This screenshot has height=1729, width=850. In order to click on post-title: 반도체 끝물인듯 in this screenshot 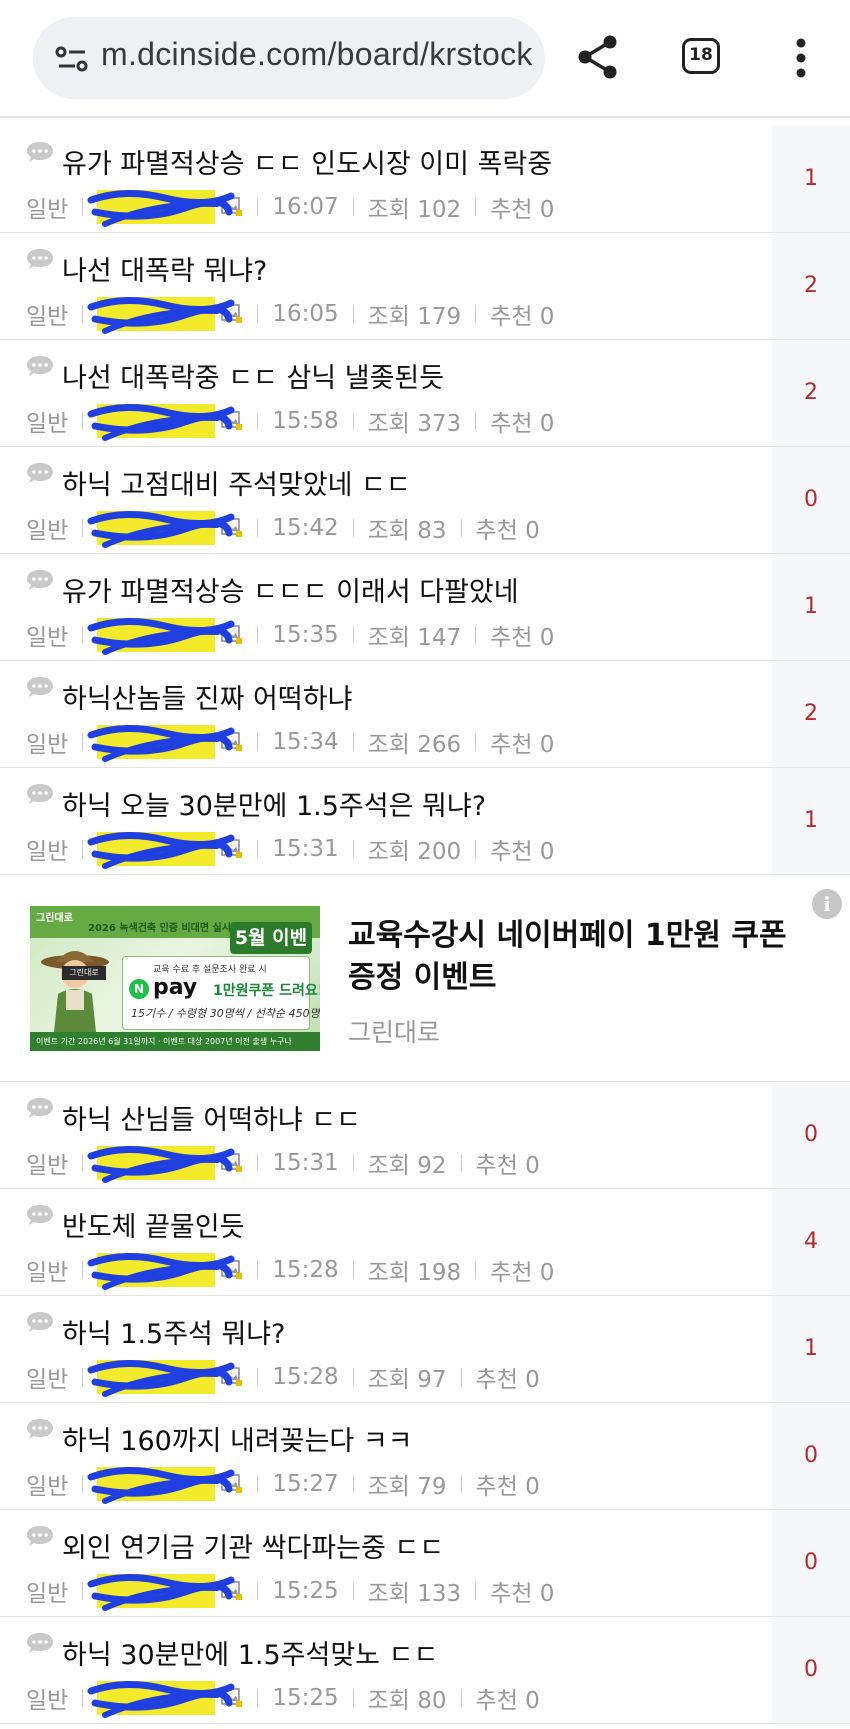, I will do `click(153, 1224)`.